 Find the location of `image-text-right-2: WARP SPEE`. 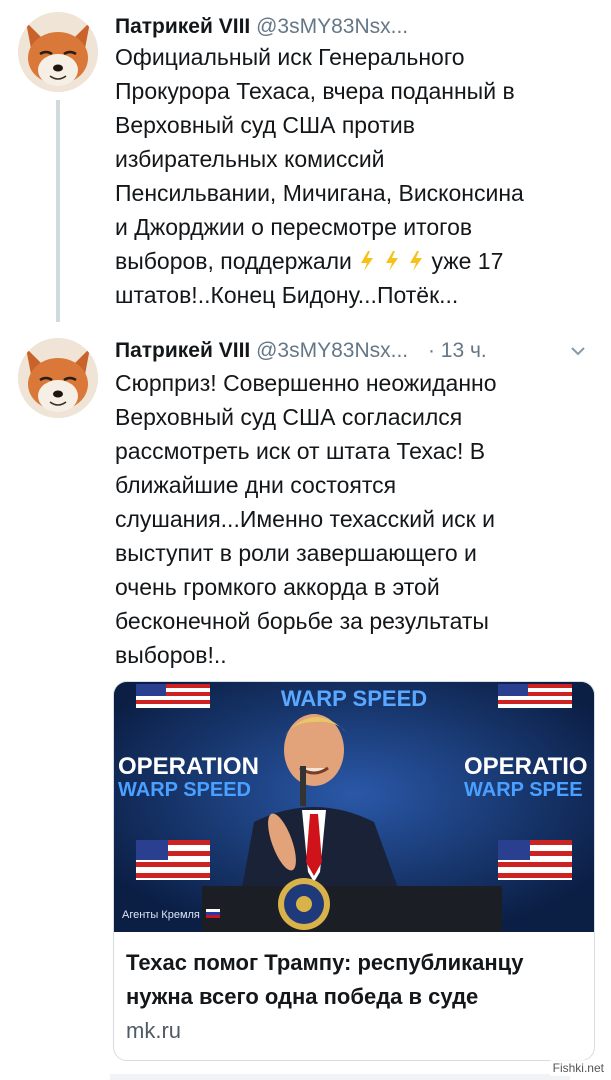

image-text-right-2: WARP SPEE is located at coordinates (523, 790).